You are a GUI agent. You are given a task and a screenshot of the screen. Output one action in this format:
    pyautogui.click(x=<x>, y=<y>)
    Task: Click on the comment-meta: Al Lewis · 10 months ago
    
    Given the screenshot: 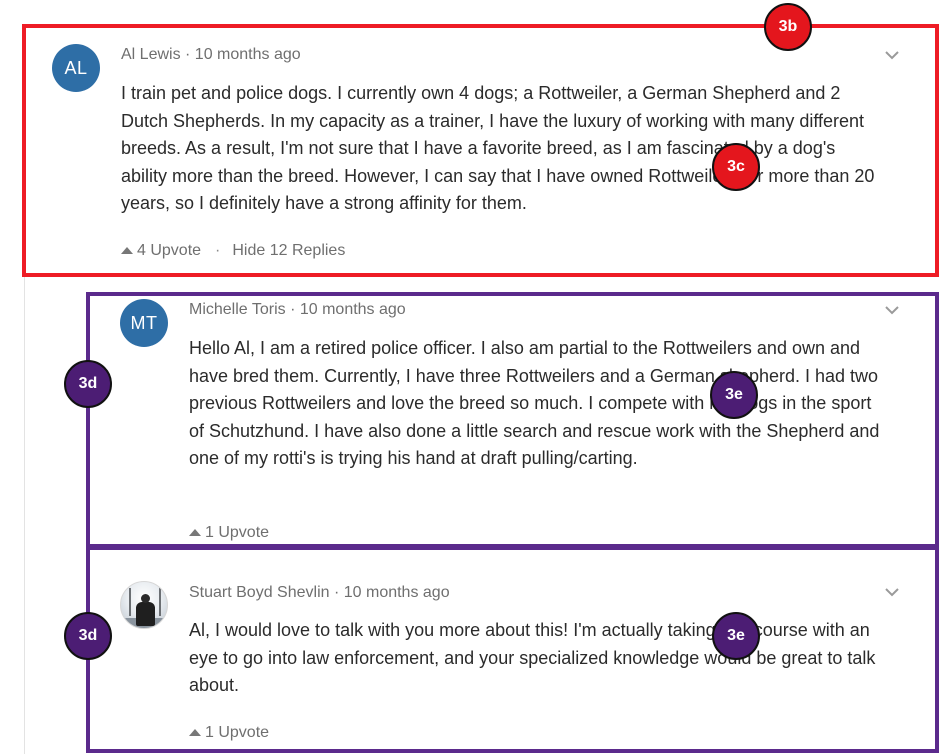 What is the action you would take?
    pyautogui.click(x=211, y=54)
    